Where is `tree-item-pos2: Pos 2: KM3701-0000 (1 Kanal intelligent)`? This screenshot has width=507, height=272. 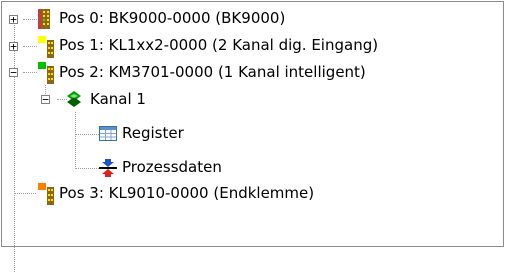
tree-item-pos2: Pos 2: KM3701-0000 (1 Kanal intelligent) is located at coordinates (212, 72).